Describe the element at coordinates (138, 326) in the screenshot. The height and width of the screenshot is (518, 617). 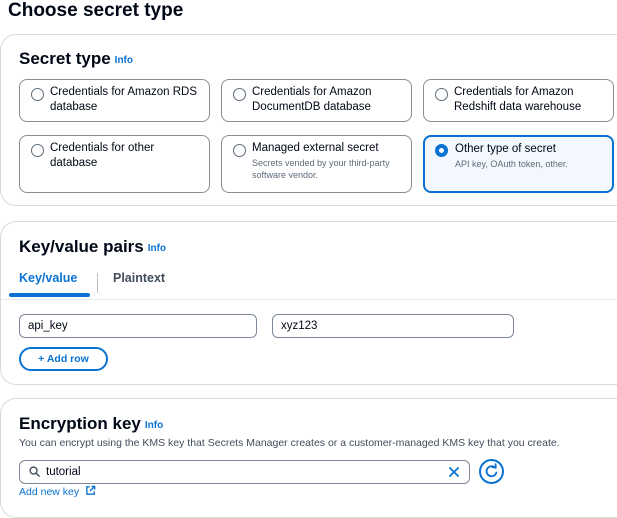
I see `secret-key-input: api_key` at that location.